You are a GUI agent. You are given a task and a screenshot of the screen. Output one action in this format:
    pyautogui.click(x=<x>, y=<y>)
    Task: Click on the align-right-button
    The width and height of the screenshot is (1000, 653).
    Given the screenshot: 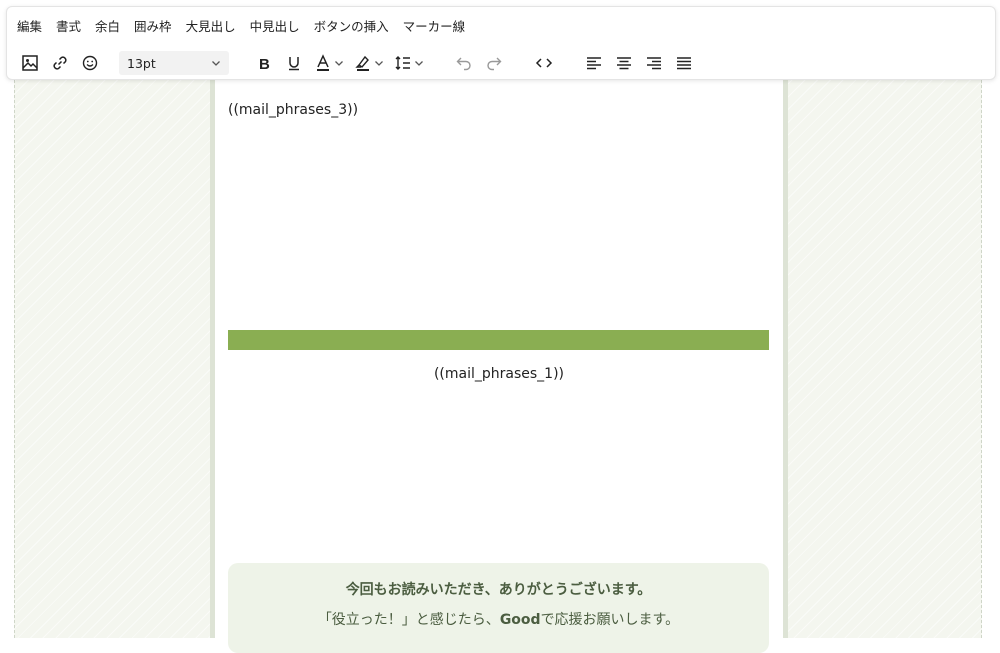 What is the action you would take?
    pyautogui.click(x=654, y=63)
    